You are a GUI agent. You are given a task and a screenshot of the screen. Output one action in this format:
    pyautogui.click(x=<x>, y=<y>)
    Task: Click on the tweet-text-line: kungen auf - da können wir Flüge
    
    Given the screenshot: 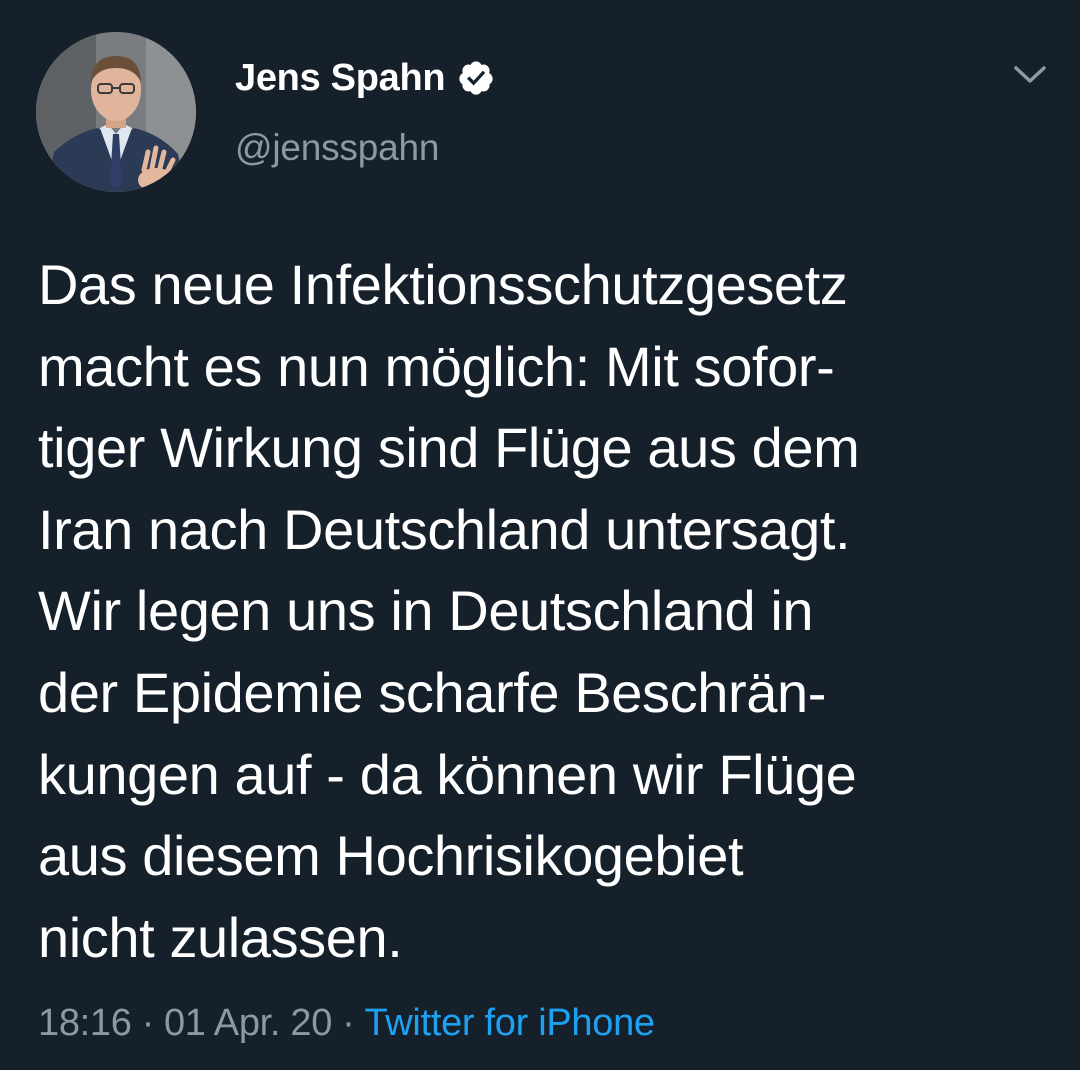 What is the action you would take?
    pyautogui.click(x=447, y=774)
    